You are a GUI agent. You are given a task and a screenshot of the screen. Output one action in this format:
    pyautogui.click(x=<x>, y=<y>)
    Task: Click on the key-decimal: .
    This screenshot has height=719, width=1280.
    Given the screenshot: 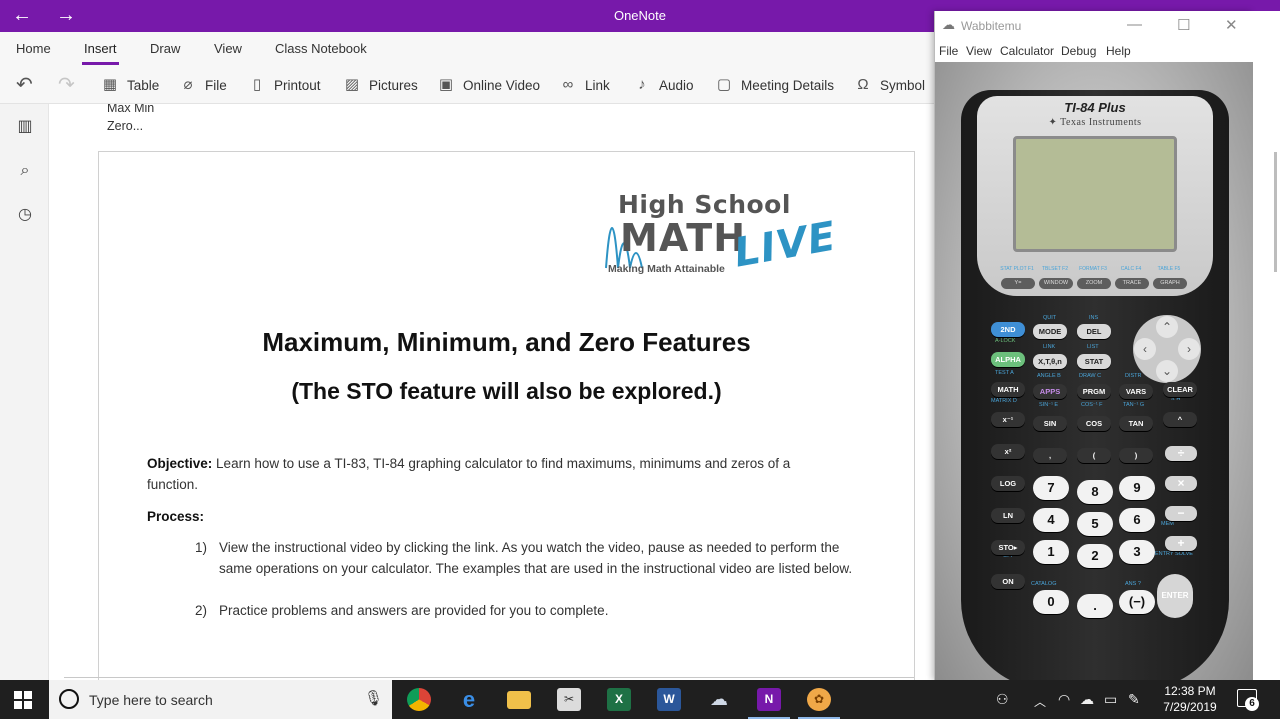 What is the action you would take?
    pyautogui.click(x=1095, y=606)
    